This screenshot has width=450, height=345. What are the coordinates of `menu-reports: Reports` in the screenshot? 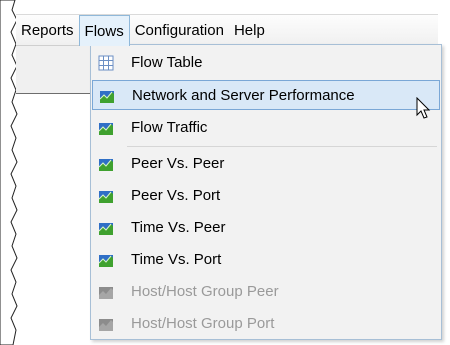 It's located at (47, 30).